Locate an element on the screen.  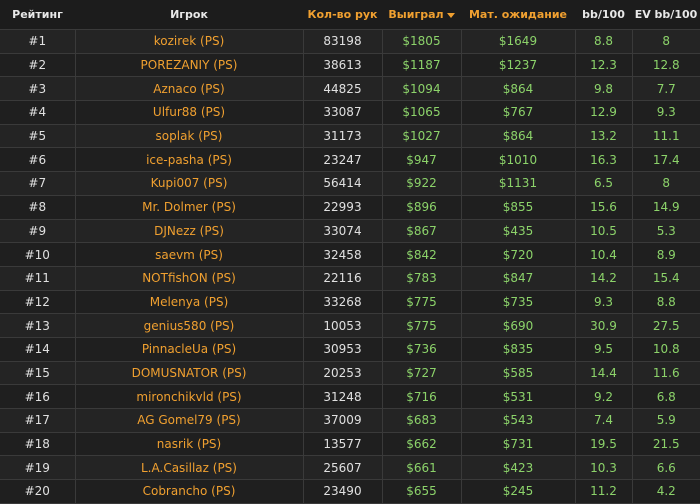
ev-cell: $735 is located at coordinates (518, 302).